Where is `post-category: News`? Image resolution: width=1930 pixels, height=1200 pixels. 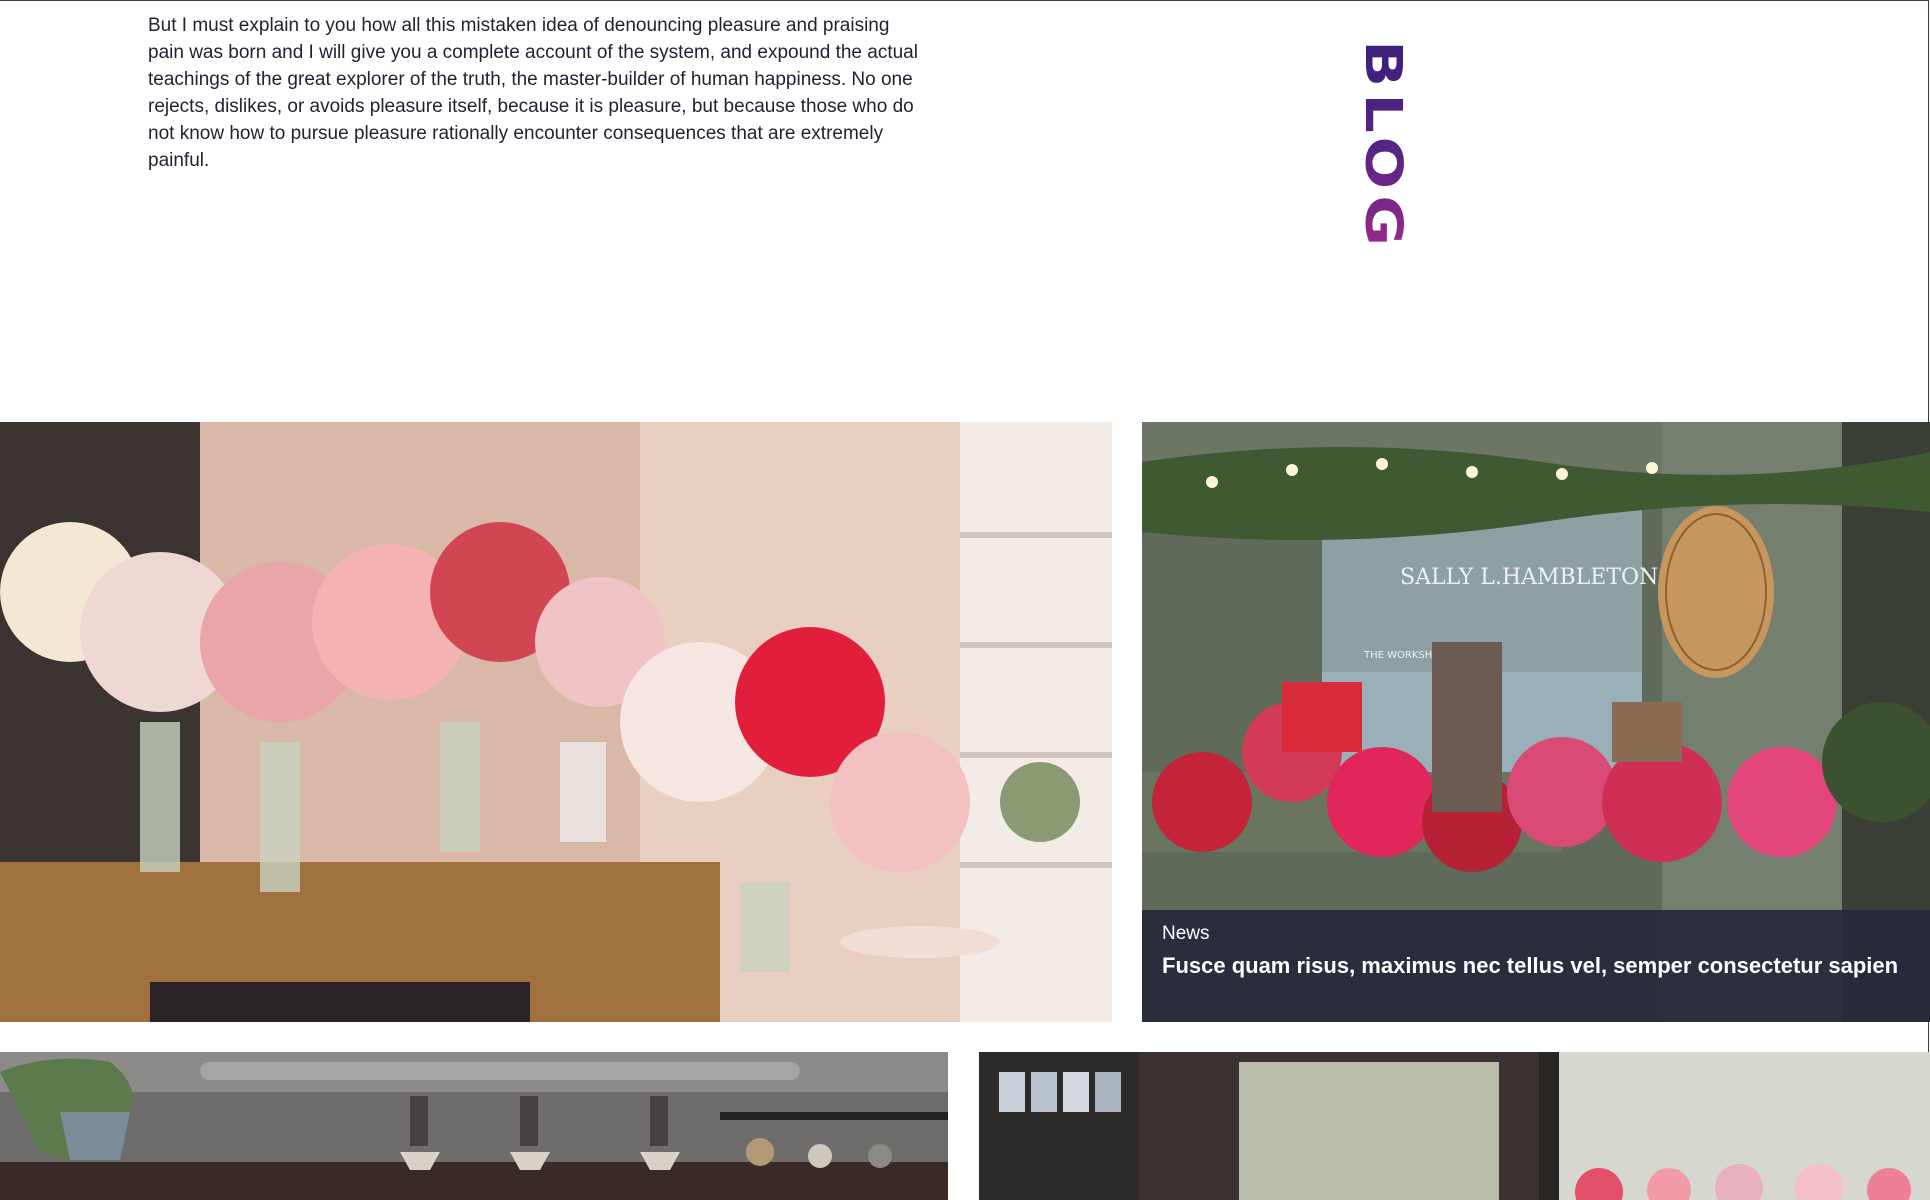
post-category: News is located at coordinates (1536, 934).